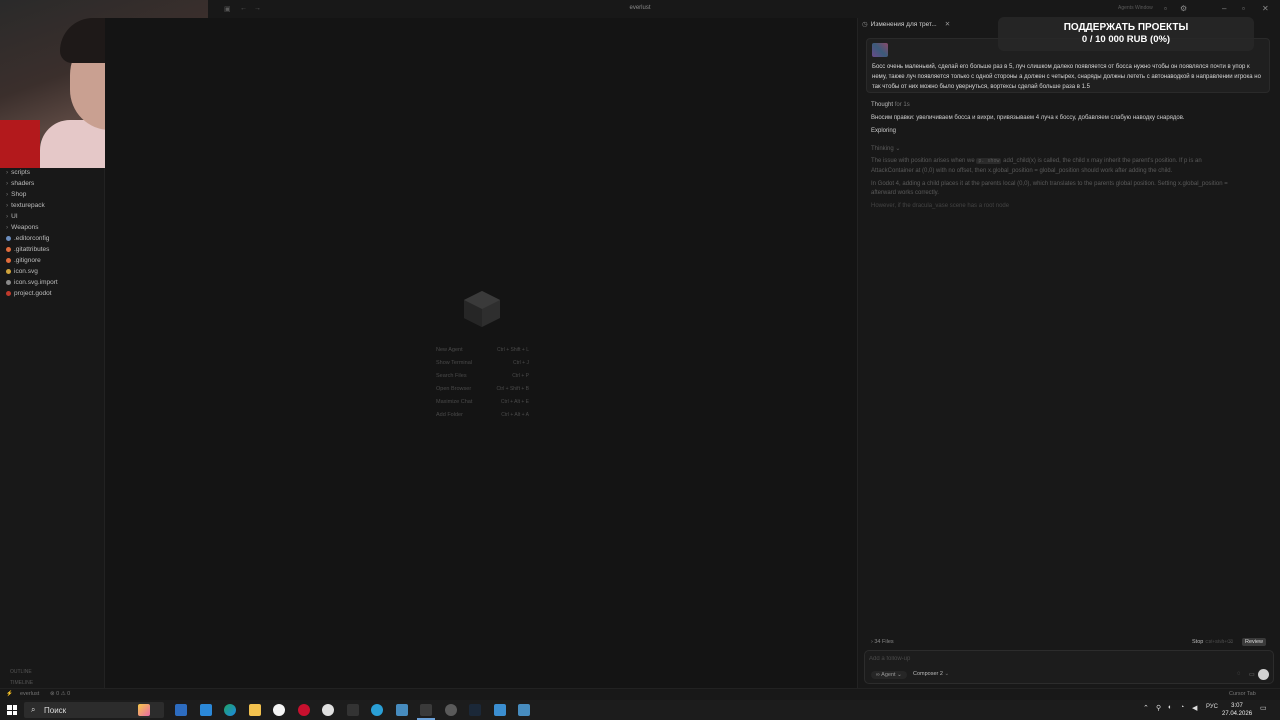 This screenshot has width=1280, height=720. What do you see at coordinates (279, 710) in the screenshot?
I see `yandex-browser-icon` at bounding box center [279, 710].